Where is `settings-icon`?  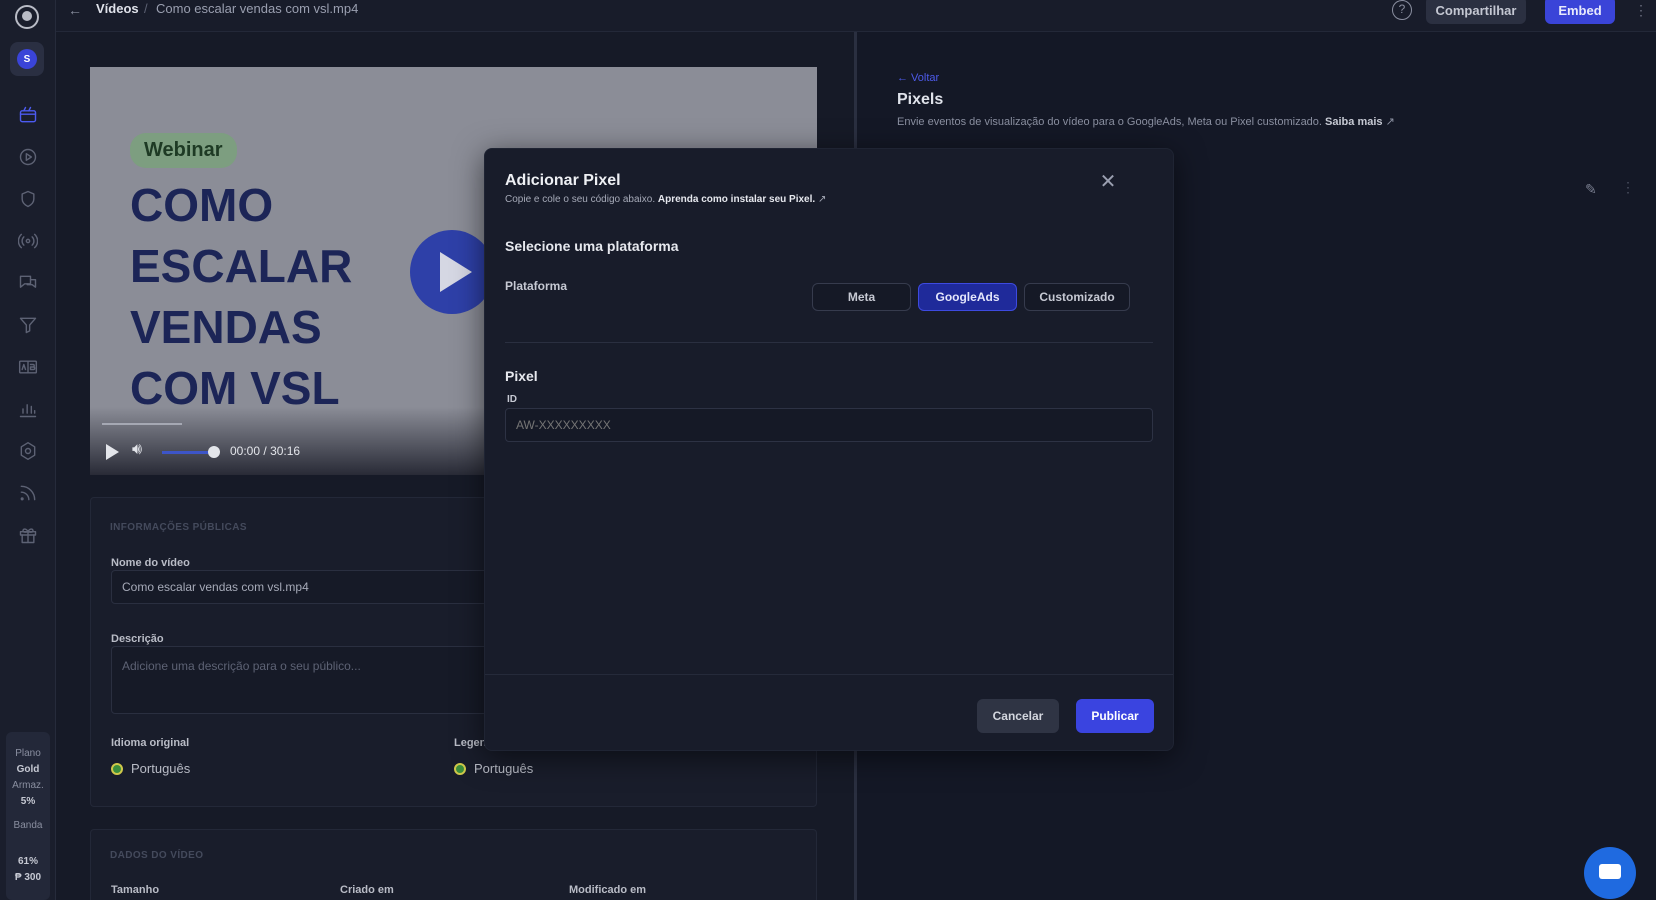
settings-icon is located at coordinates (28, 451).